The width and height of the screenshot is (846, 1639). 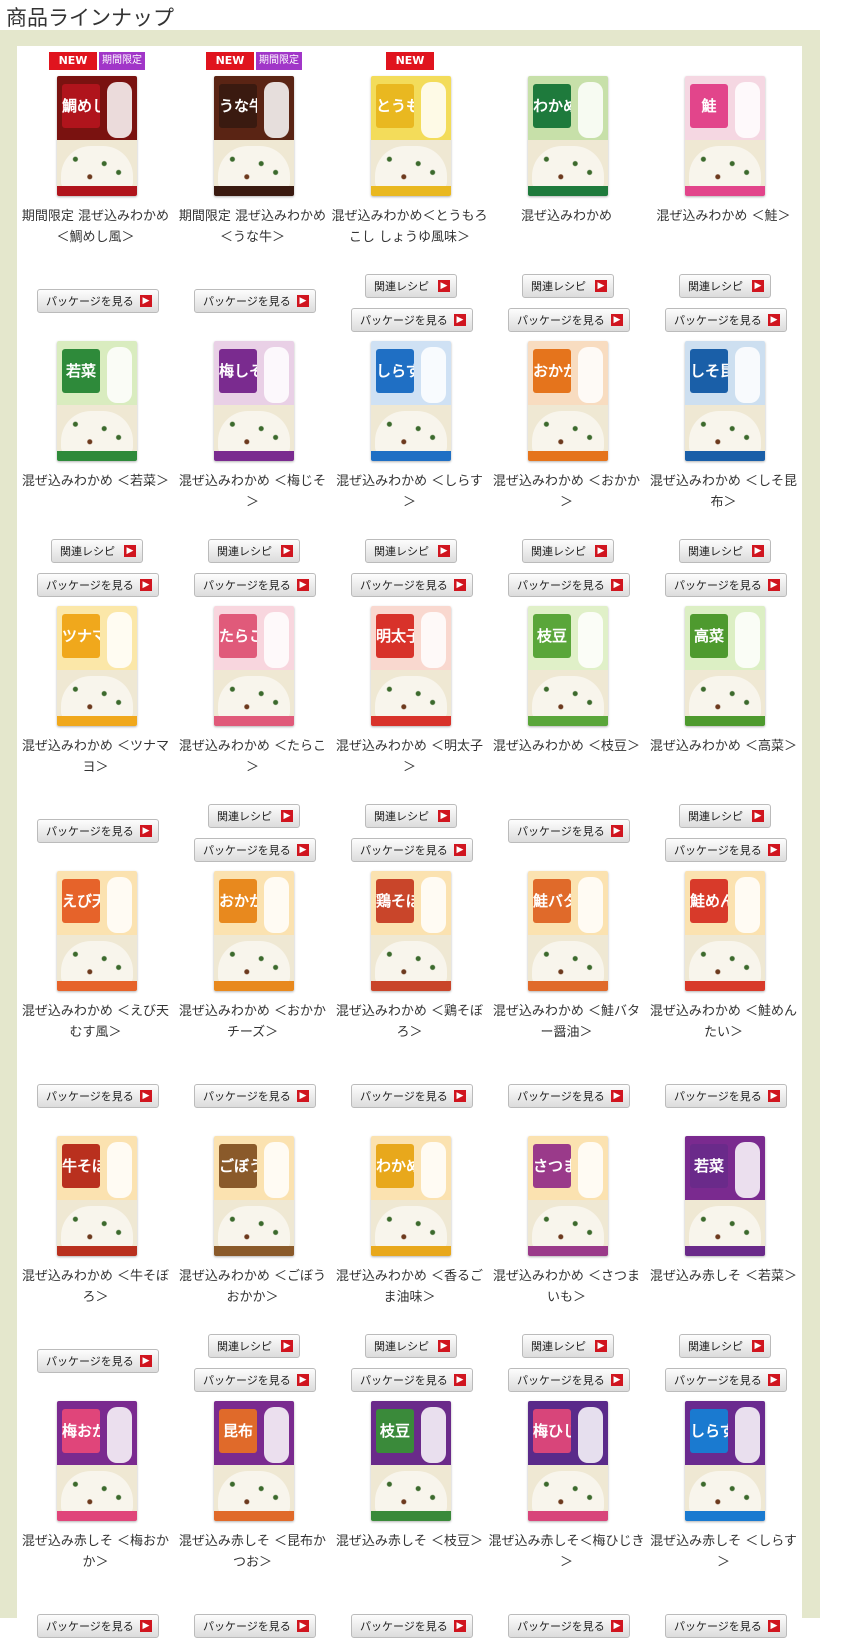 What do you see at coordinates (411, 136) in the screenshot?
I see `product-package-image: とうもろこし` at bounding box center [411, 136].